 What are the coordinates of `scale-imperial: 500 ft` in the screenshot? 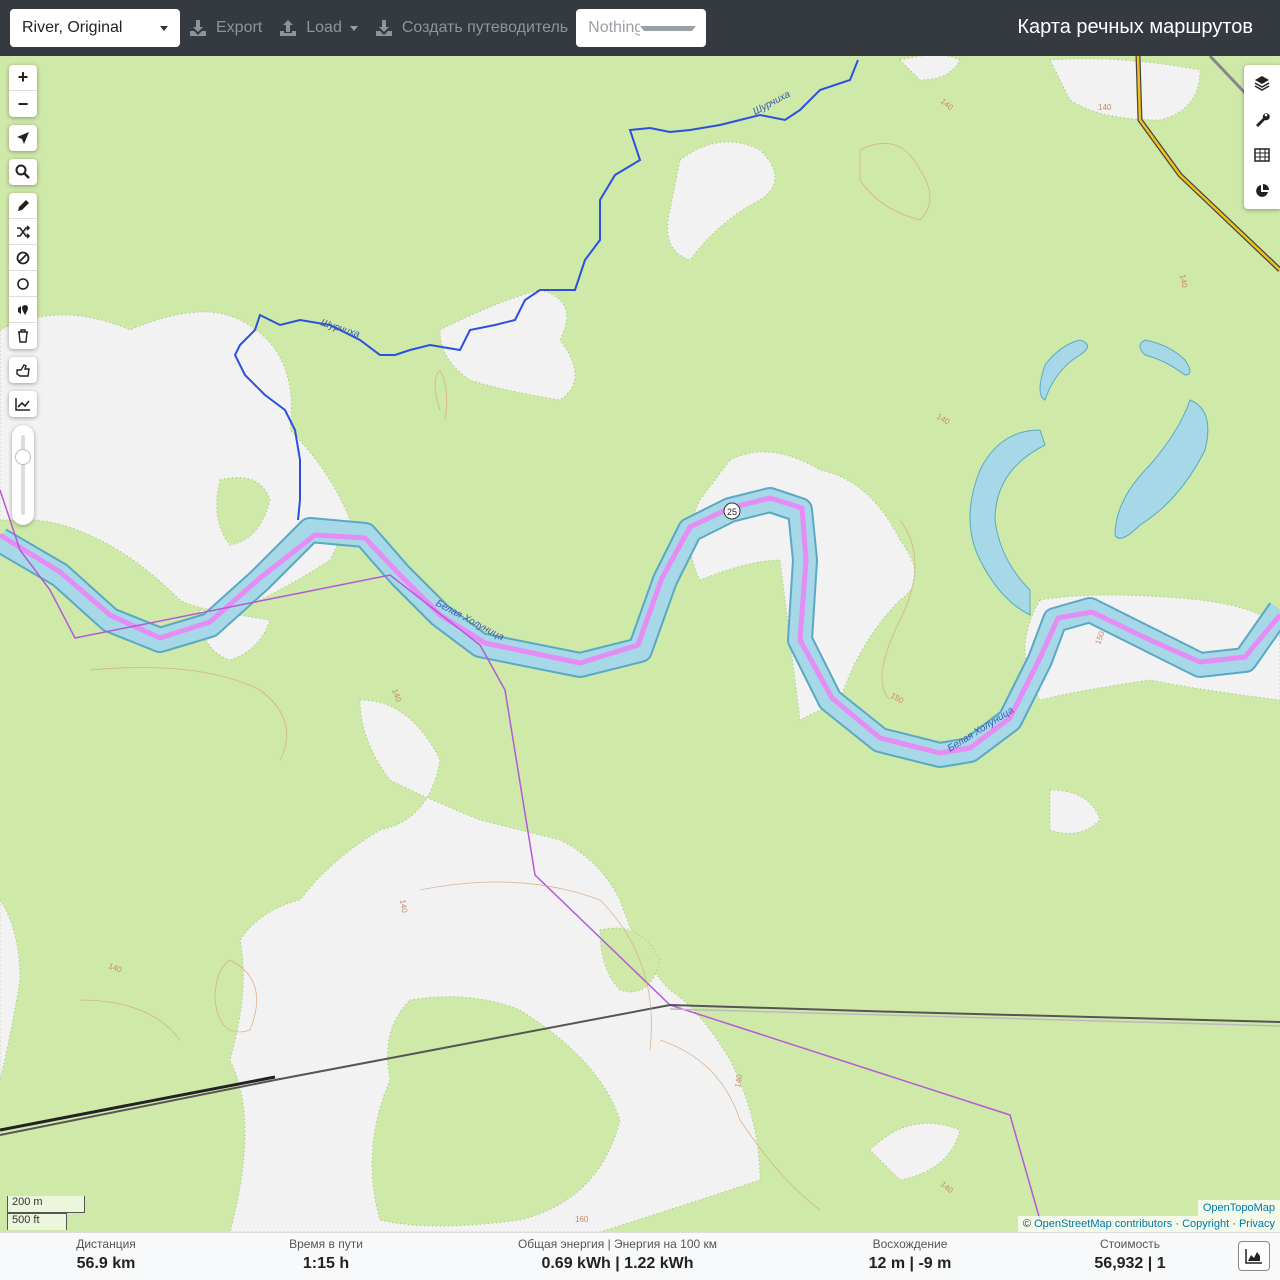 It's located at (37, 1221).